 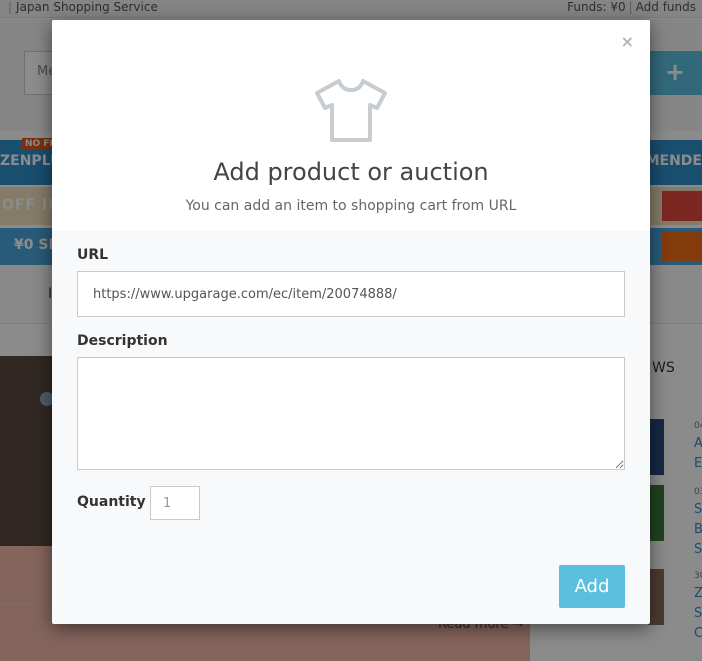 What do you see at coordinates (351, 294) in the screenshot?
I see `url-input` at bounding box center [351, 294].